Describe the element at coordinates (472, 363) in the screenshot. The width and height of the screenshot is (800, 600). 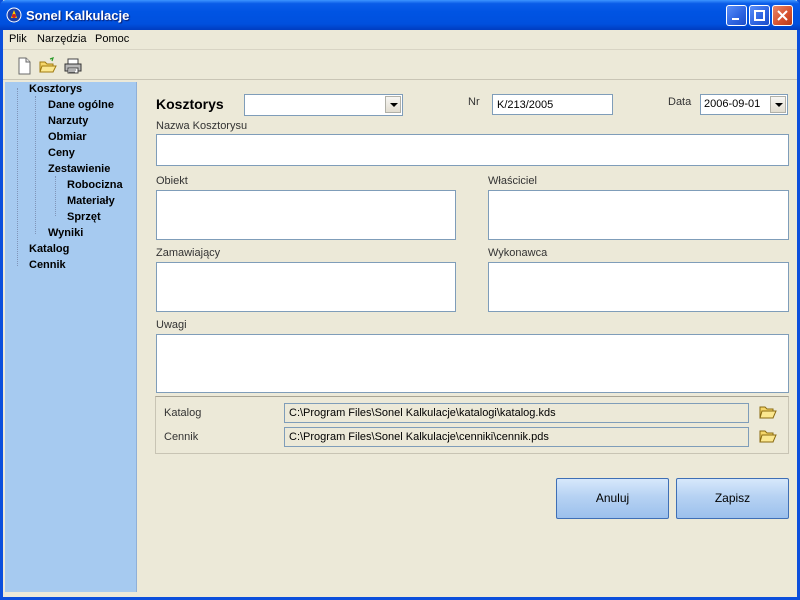
I see `uwagi-field` at that location.